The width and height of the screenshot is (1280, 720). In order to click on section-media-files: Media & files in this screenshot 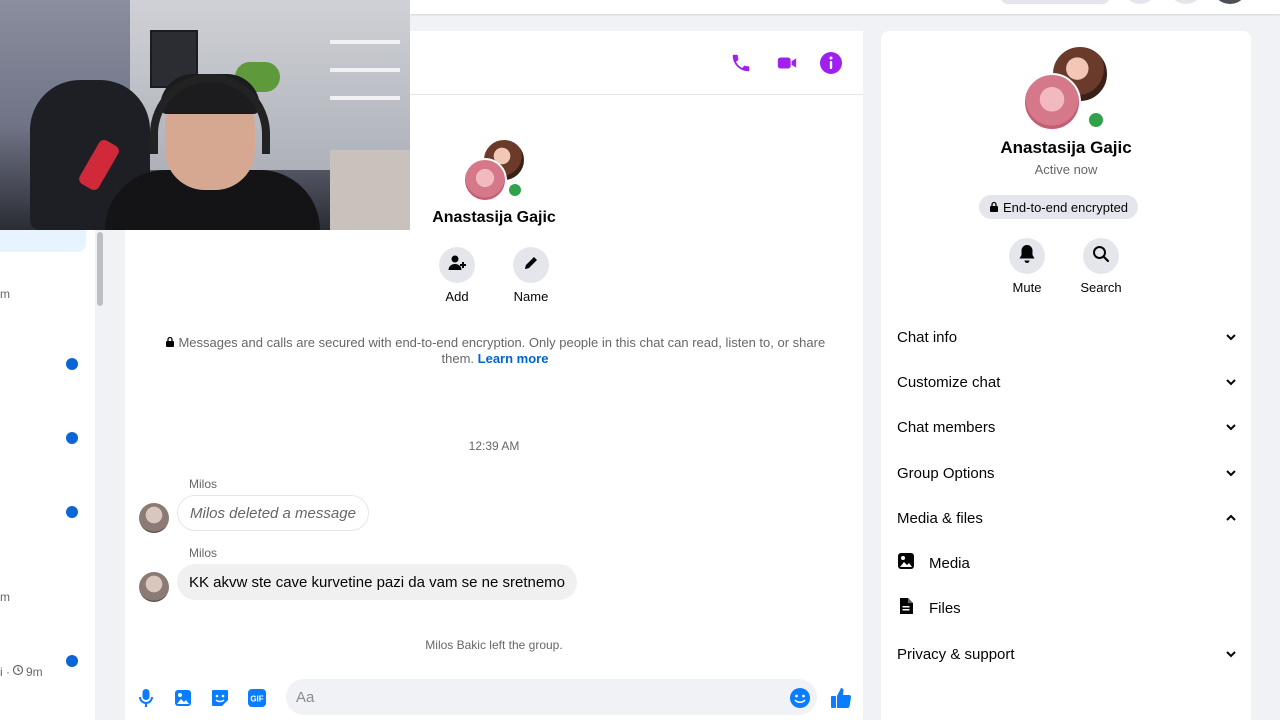, I will do `click(1067, 518)`.